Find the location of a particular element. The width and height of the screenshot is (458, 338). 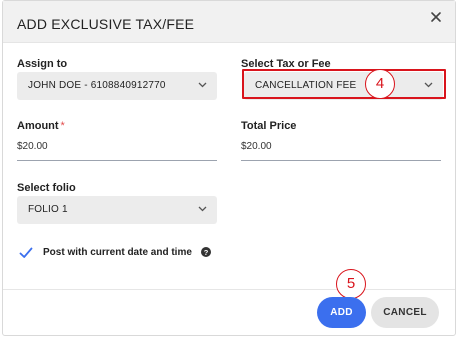

total-price-value: $20.00 is located at coordinates (256, 146).